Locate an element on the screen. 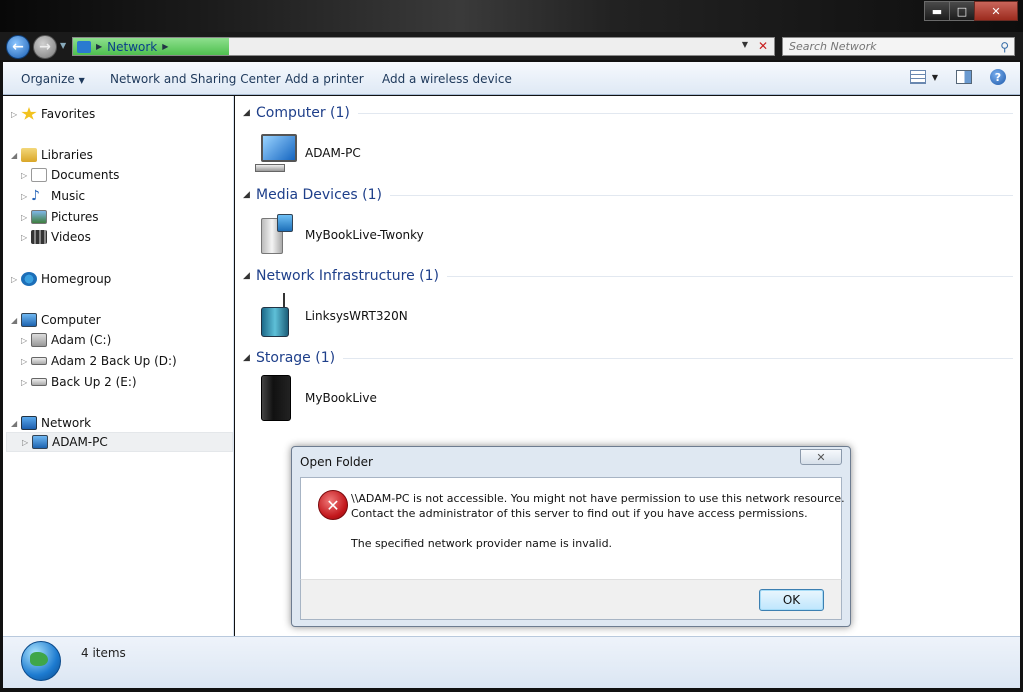 Image resolution: width=1023 pixels, height=692 pixels. nav-label: Computer is located at coordinates (71, 320).